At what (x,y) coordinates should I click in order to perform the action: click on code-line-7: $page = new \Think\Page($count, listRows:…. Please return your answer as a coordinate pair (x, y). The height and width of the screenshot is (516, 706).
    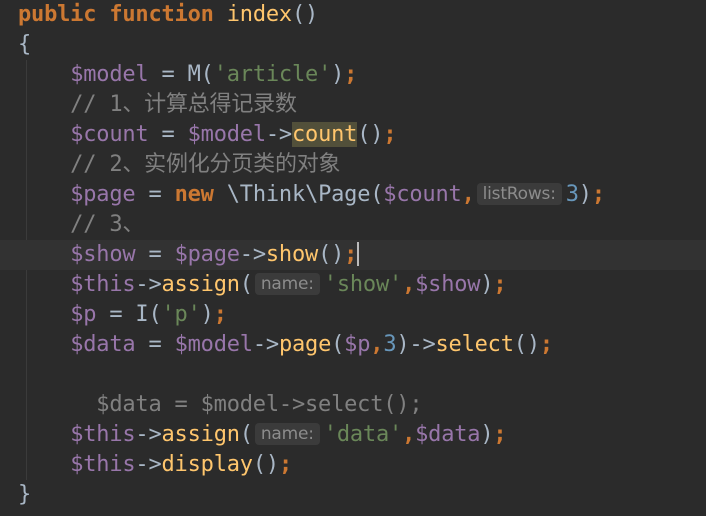
    Looking at the image, I should click on (353, 195).